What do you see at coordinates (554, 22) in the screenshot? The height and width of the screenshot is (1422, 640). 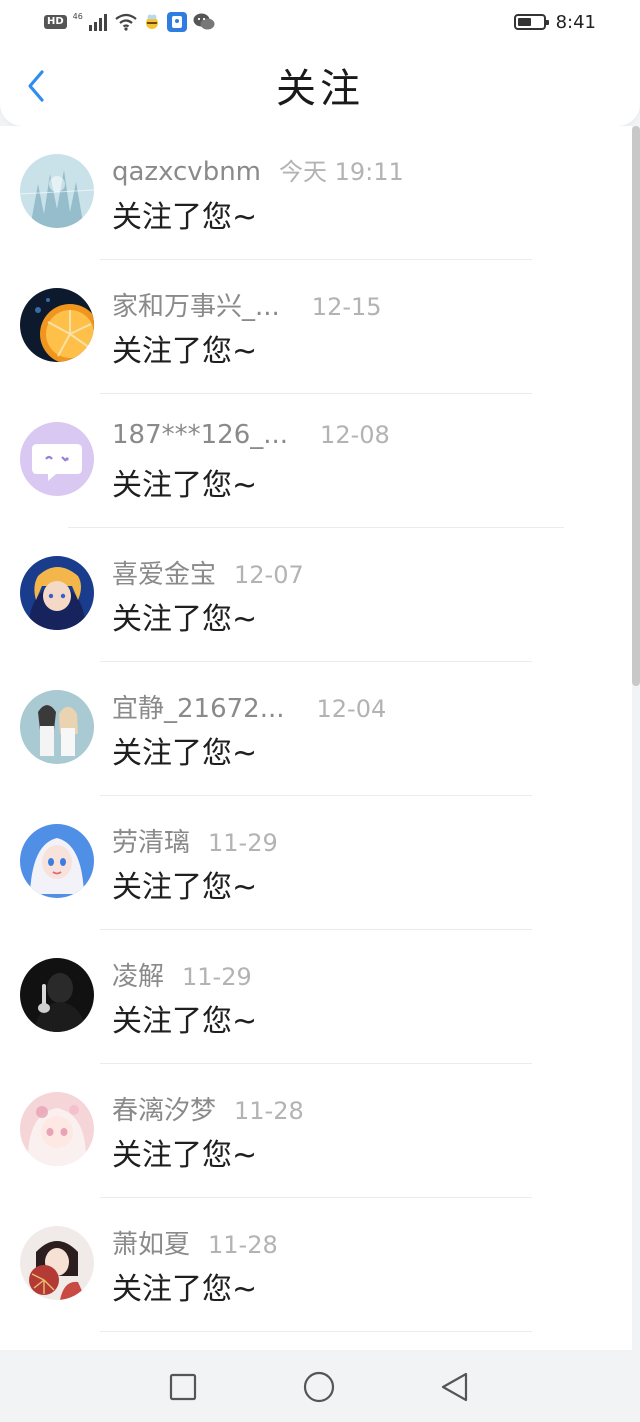 I see `status-right: 8:41` at bounding box center [554, 22].